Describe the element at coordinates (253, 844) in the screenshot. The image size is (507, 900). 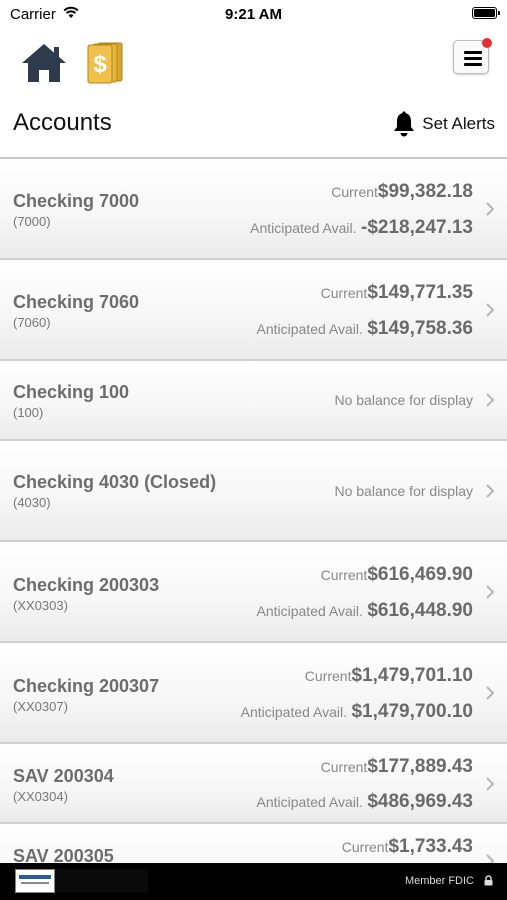
I see `account-row: SAV 200305 Current$1,733.43` at that location.